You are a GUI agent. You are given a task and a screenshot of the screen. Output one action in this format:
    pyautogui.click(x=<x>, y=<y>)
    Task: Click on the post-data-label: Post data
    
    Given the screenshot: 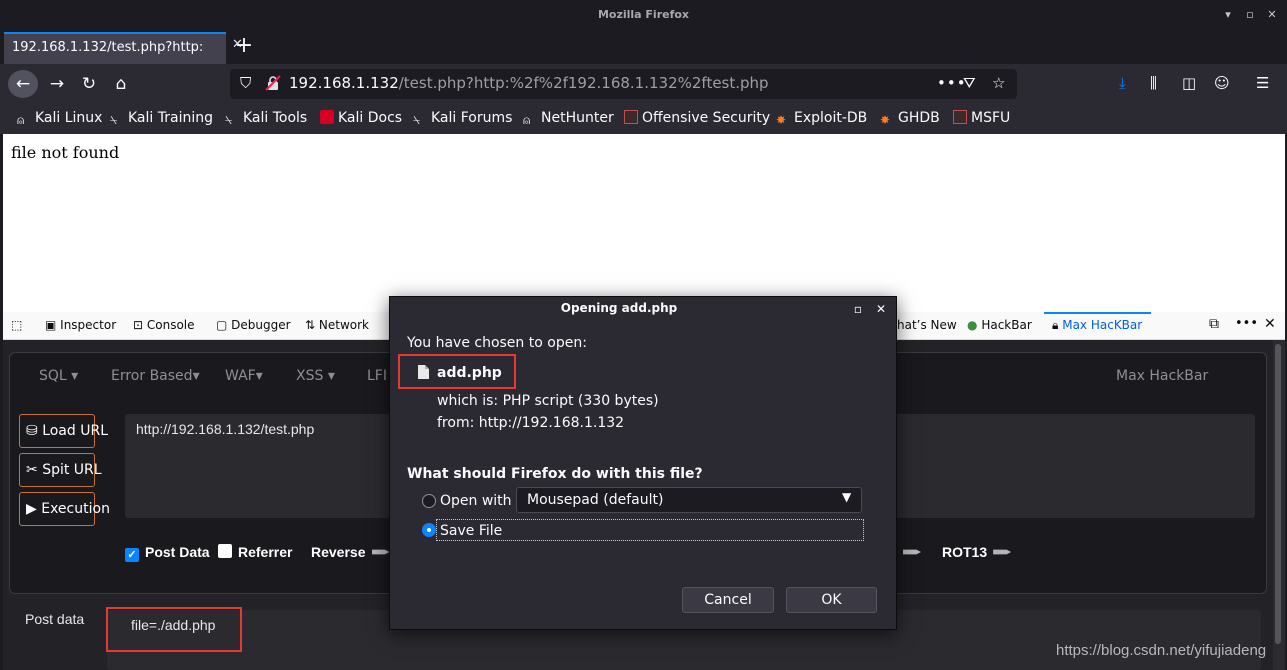 What is the action you would take?
    pyautogui.click(x=55, y=619)
    